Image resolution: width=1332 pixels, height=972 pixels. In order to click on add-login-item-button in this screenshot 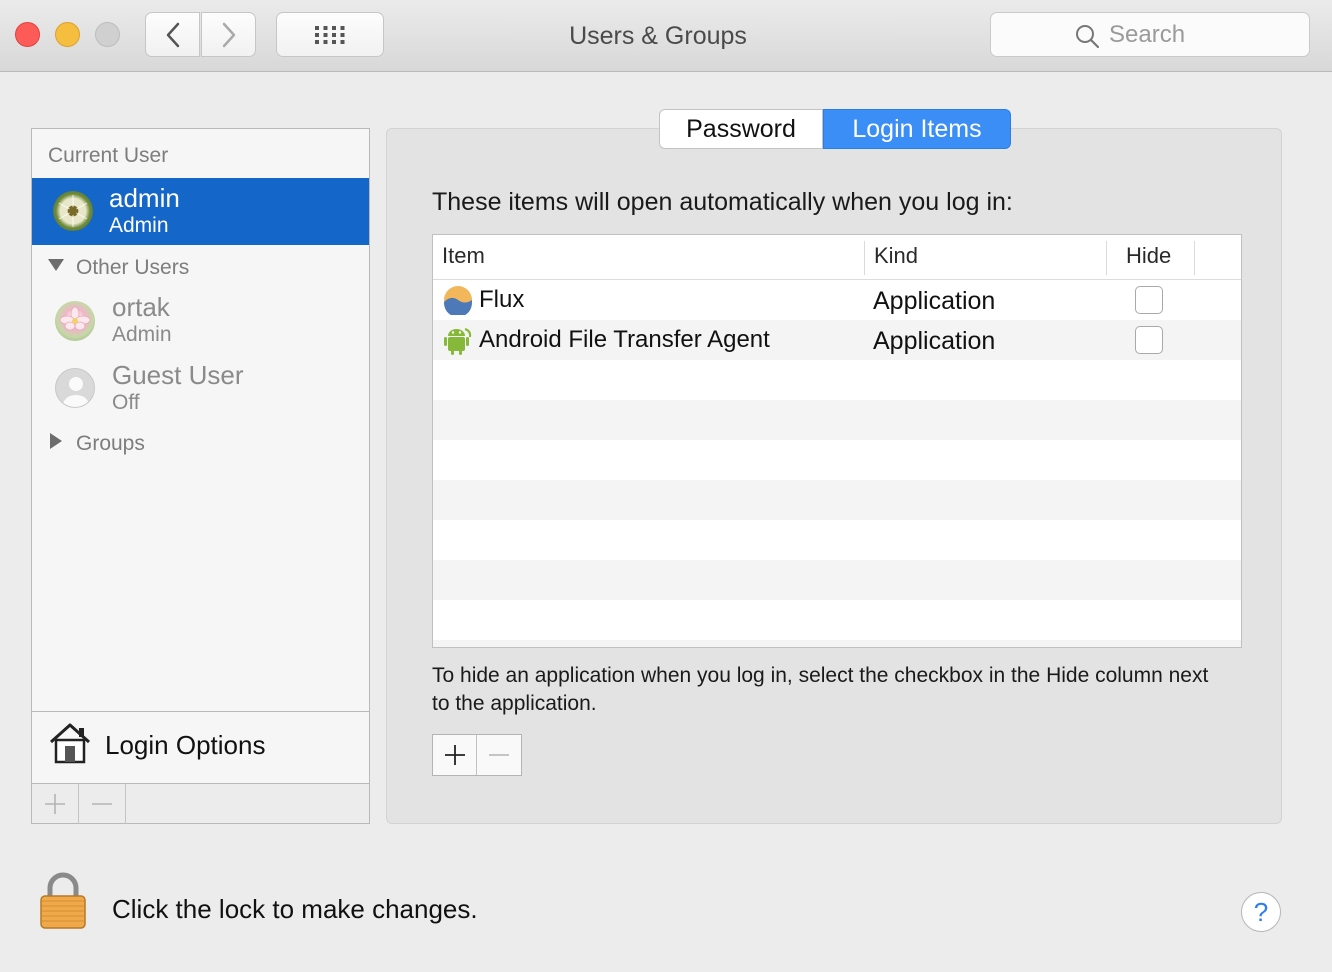, I will do `click(455, 755)`.